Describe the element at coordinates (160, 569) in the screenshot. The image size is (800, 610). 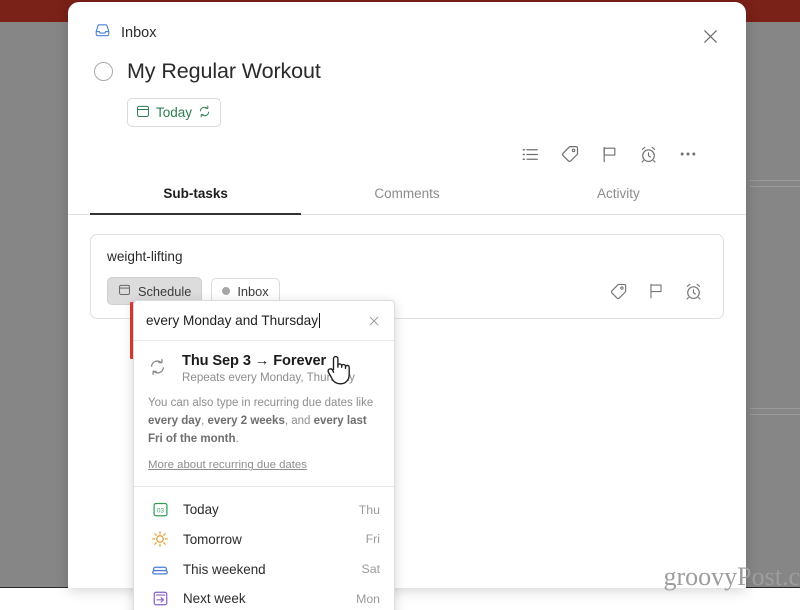
I see `sofa-icon` at that location.